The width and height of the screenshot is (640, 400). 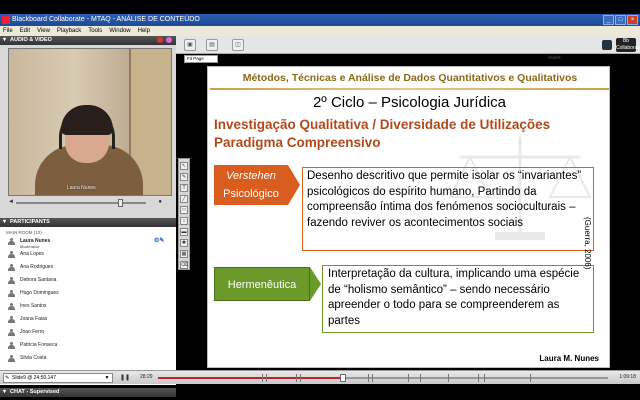 I want to click on participant-item: Silvia Costa, so click(x=88, y=360).